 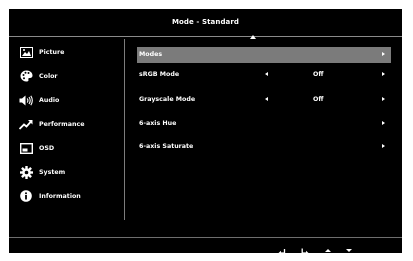 I want to click on sidebar-item-picture: Picture, so click(x=66, y=52).